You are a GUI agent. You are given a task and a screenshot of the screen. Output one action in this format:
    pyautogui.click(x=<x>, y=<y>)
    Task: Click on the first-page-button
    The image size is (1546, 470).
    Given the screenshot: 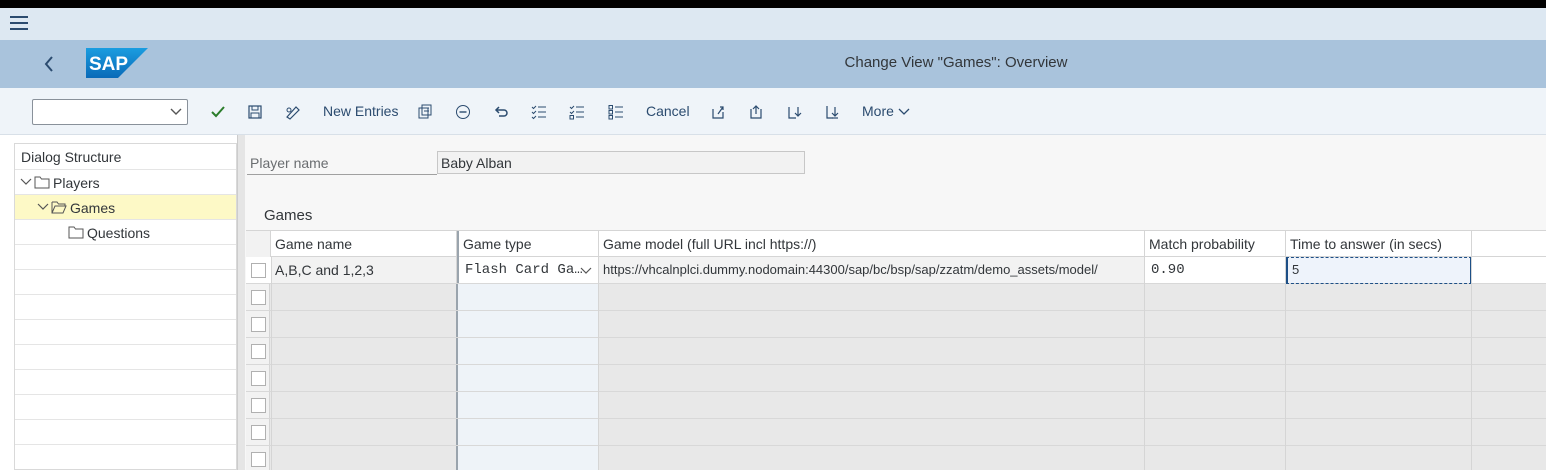 What is the action you would take?
    pyautogui.click(x=718, y=112)
    